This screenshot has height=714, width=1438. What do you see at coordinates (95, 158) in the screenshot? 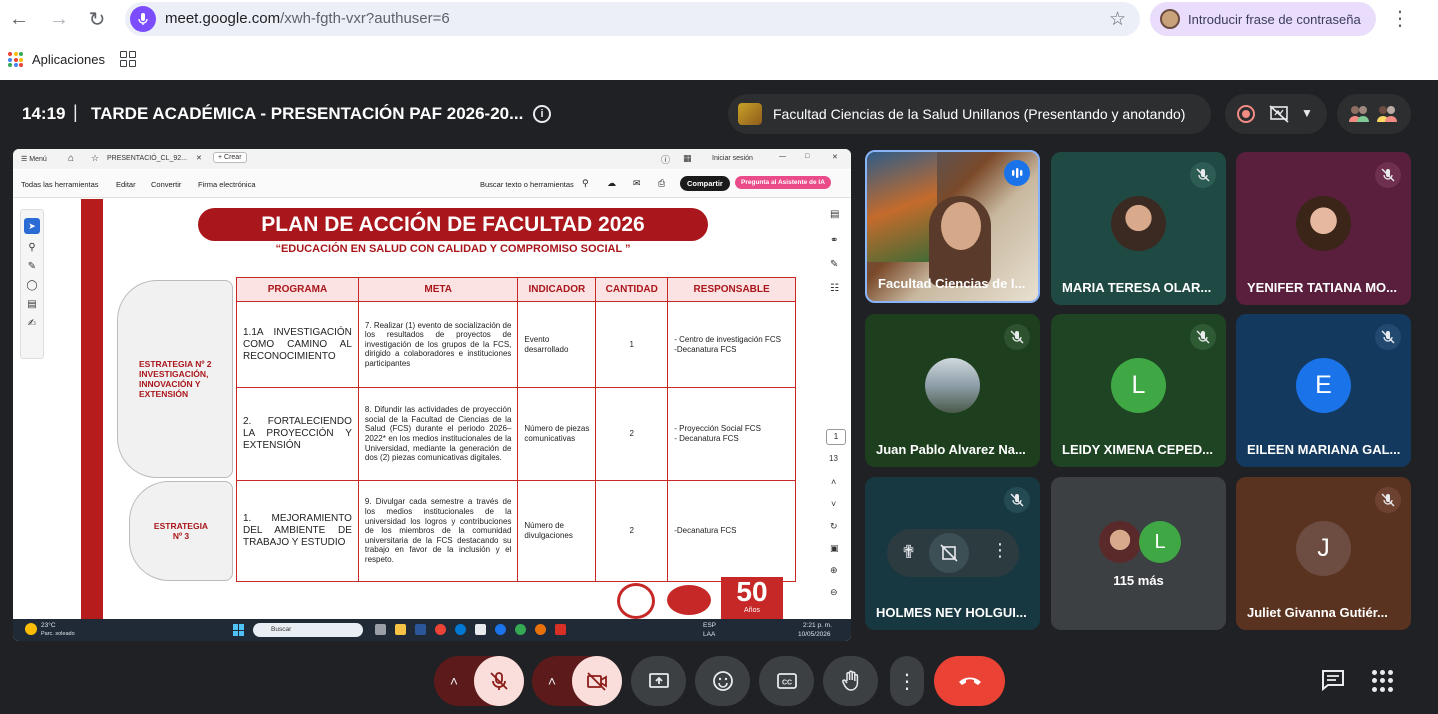
I see `star-tab-icon: ☆` at bounding box center [95, 158].